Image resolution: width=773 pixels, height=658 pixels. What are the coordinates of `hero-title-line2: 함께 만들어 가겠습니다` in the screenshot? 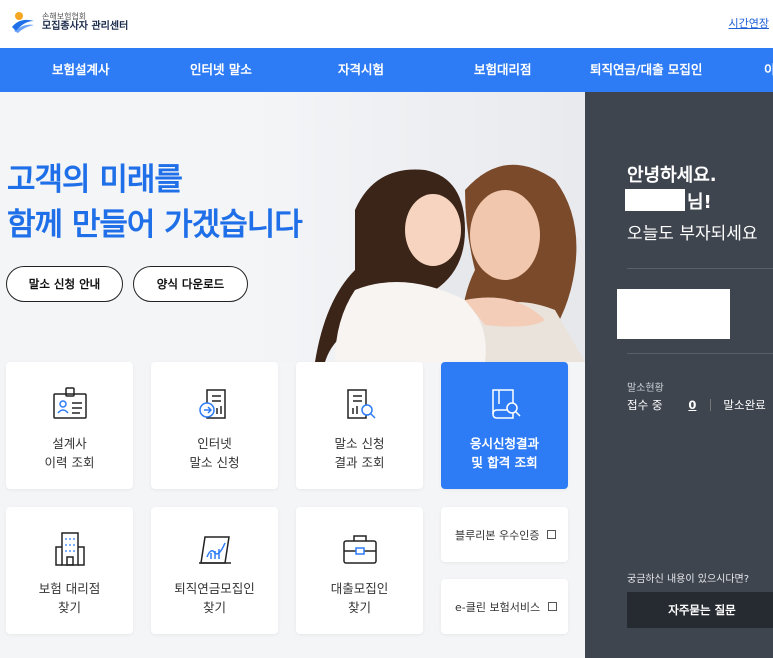 It's located at (155, 225).